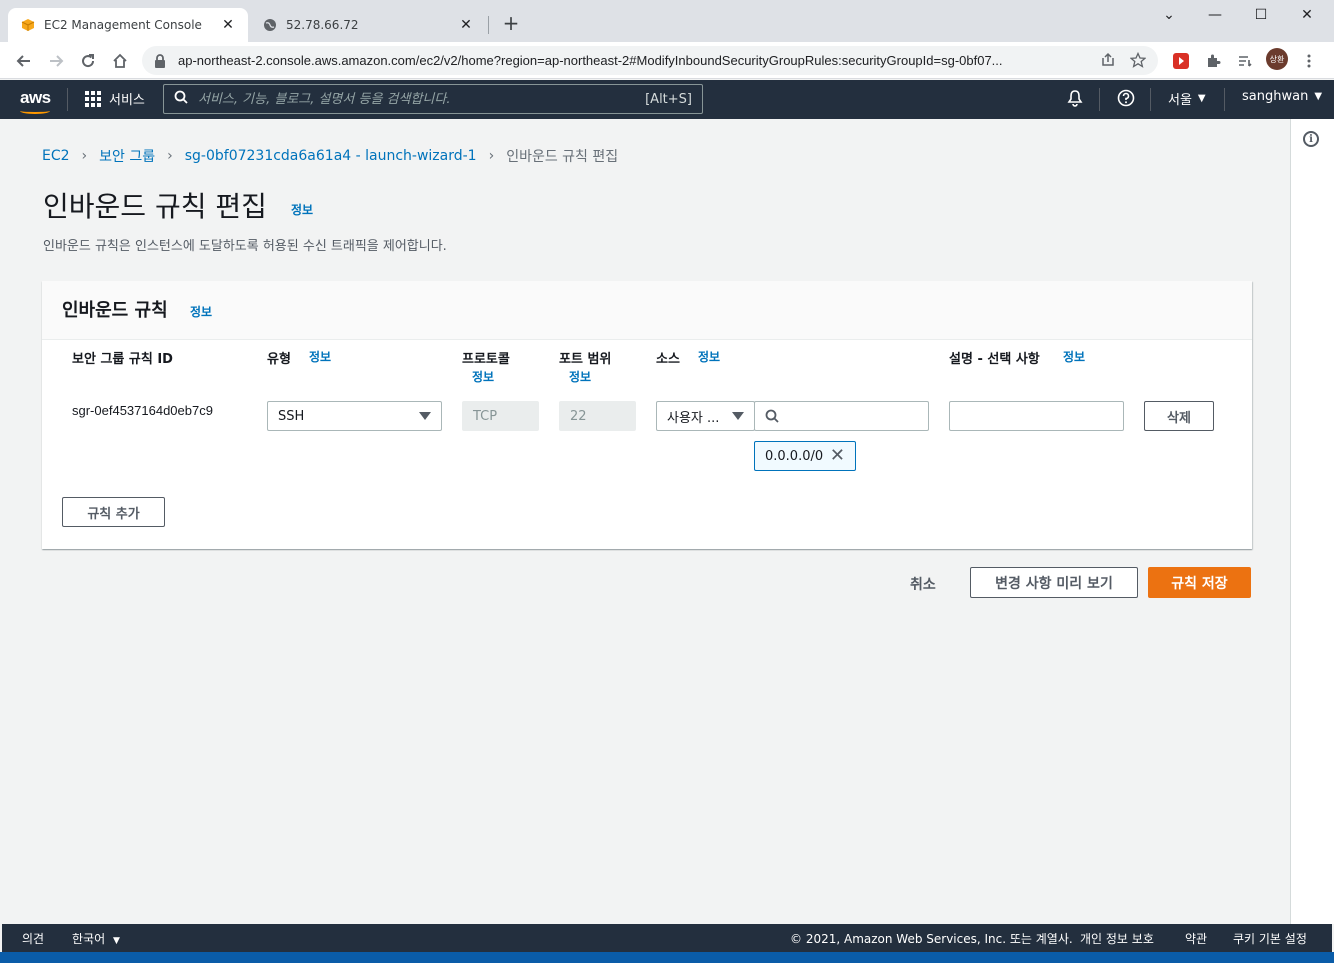 The height and width of the screenshot is (963, 1334). What do you see at coordinates (113, 512) in the screenshot?
I see `add-rule-button: 규칙 추가` at bounding box center [113, 512].